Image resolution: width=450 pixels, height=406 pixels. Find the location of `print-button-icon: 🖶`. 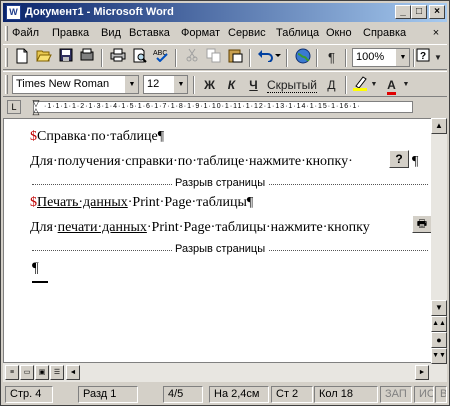

print-button-icon: 🖶 is located at coordinates (421, 224).